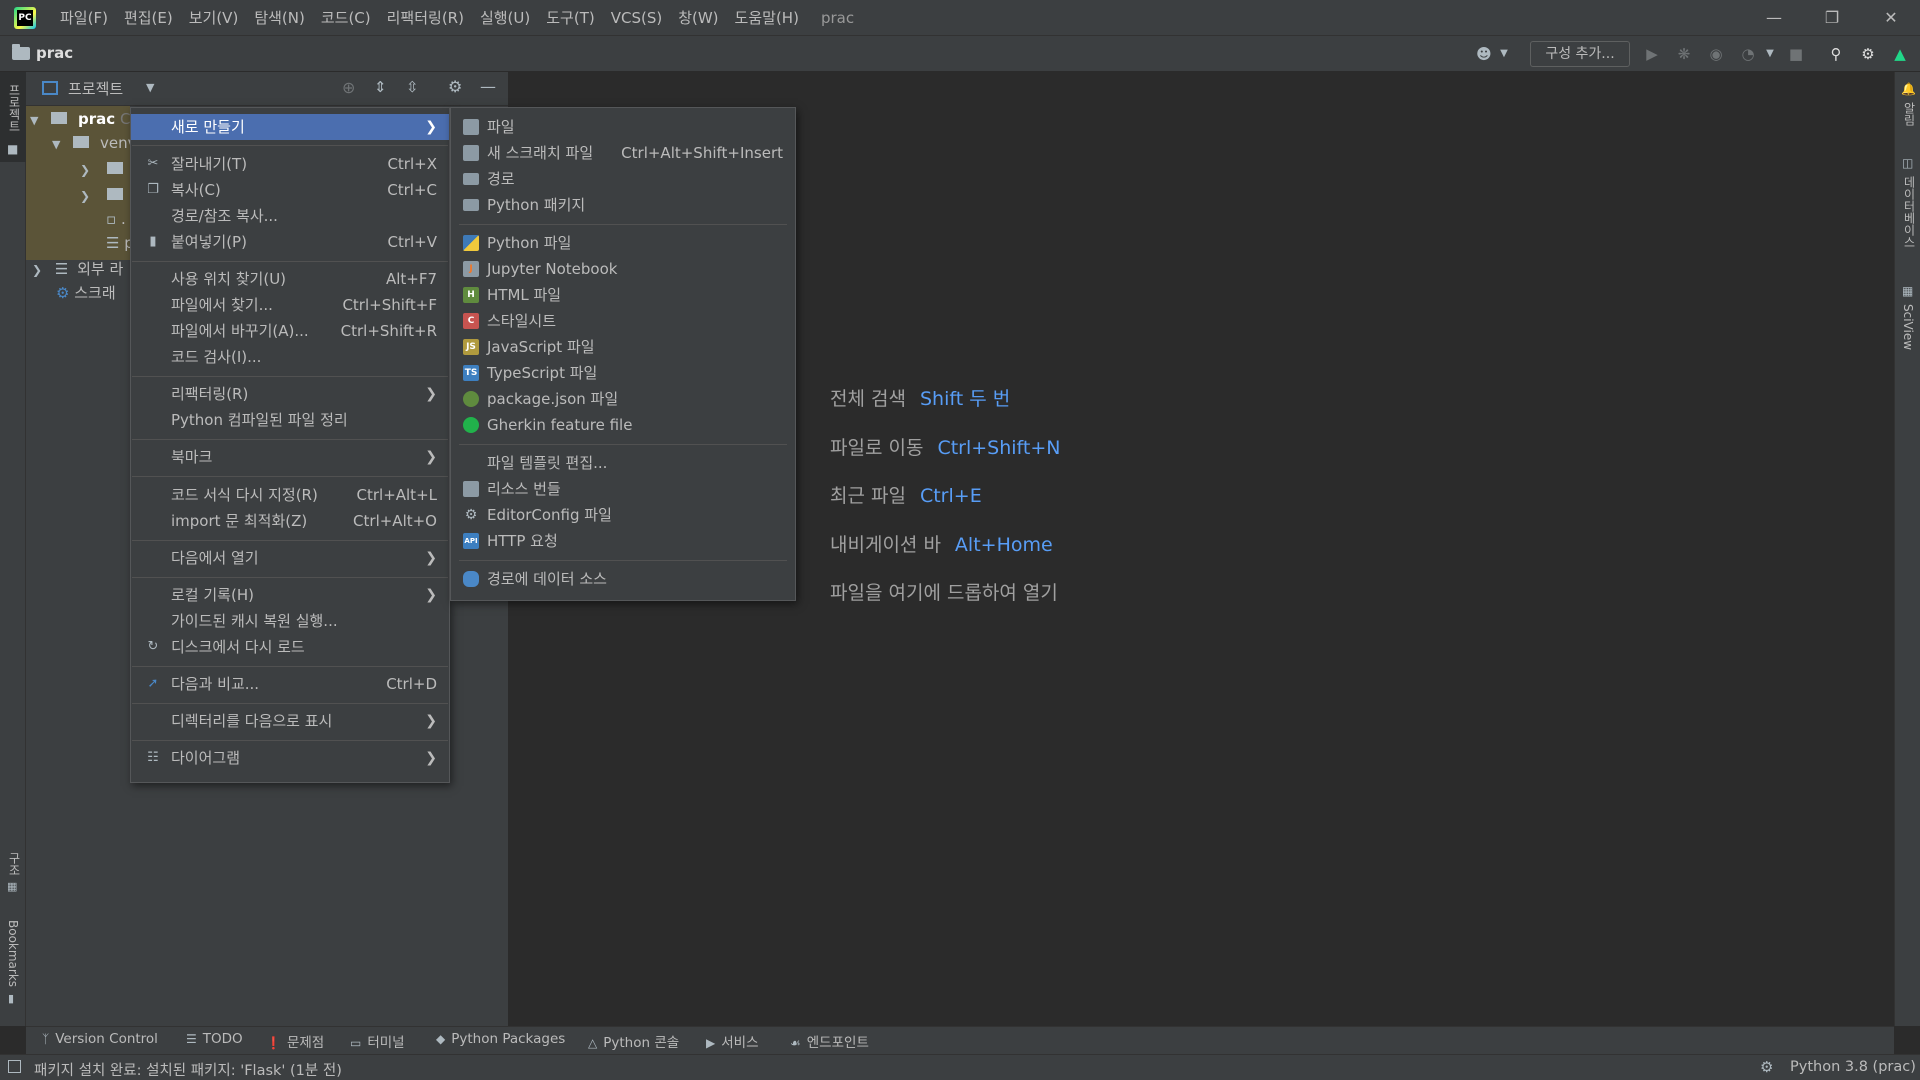  Describe the element at coordinates (290, 127) in the screenshot. I see `menu-item-new: 새로 만들기 ❯` at that location.